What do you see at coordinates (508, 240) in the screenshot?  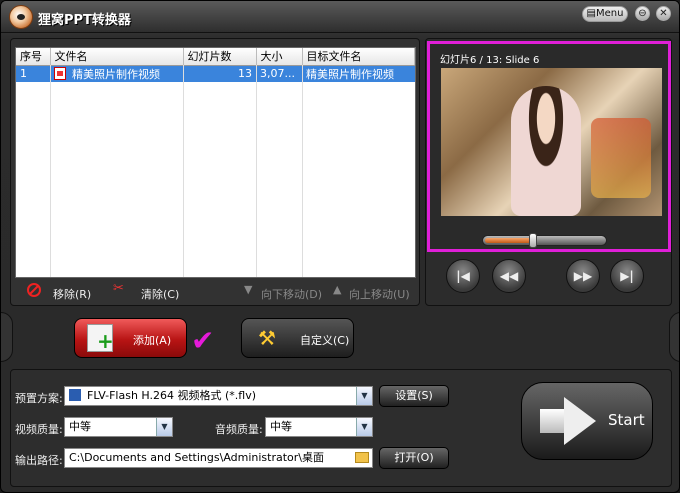 I see `slider-fill` at bounding box center [508, 240].